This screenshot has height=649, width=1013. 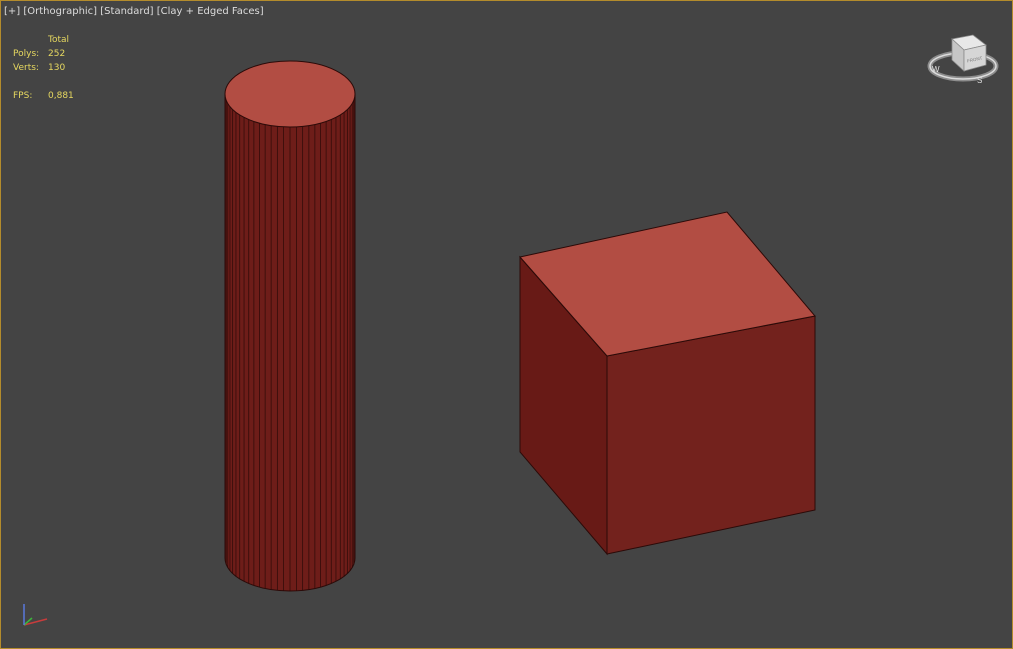 What do you see at coordinates (936, 69) in the screenshot?
I see `compass-west-label: W` at bounding box center [936, 69].